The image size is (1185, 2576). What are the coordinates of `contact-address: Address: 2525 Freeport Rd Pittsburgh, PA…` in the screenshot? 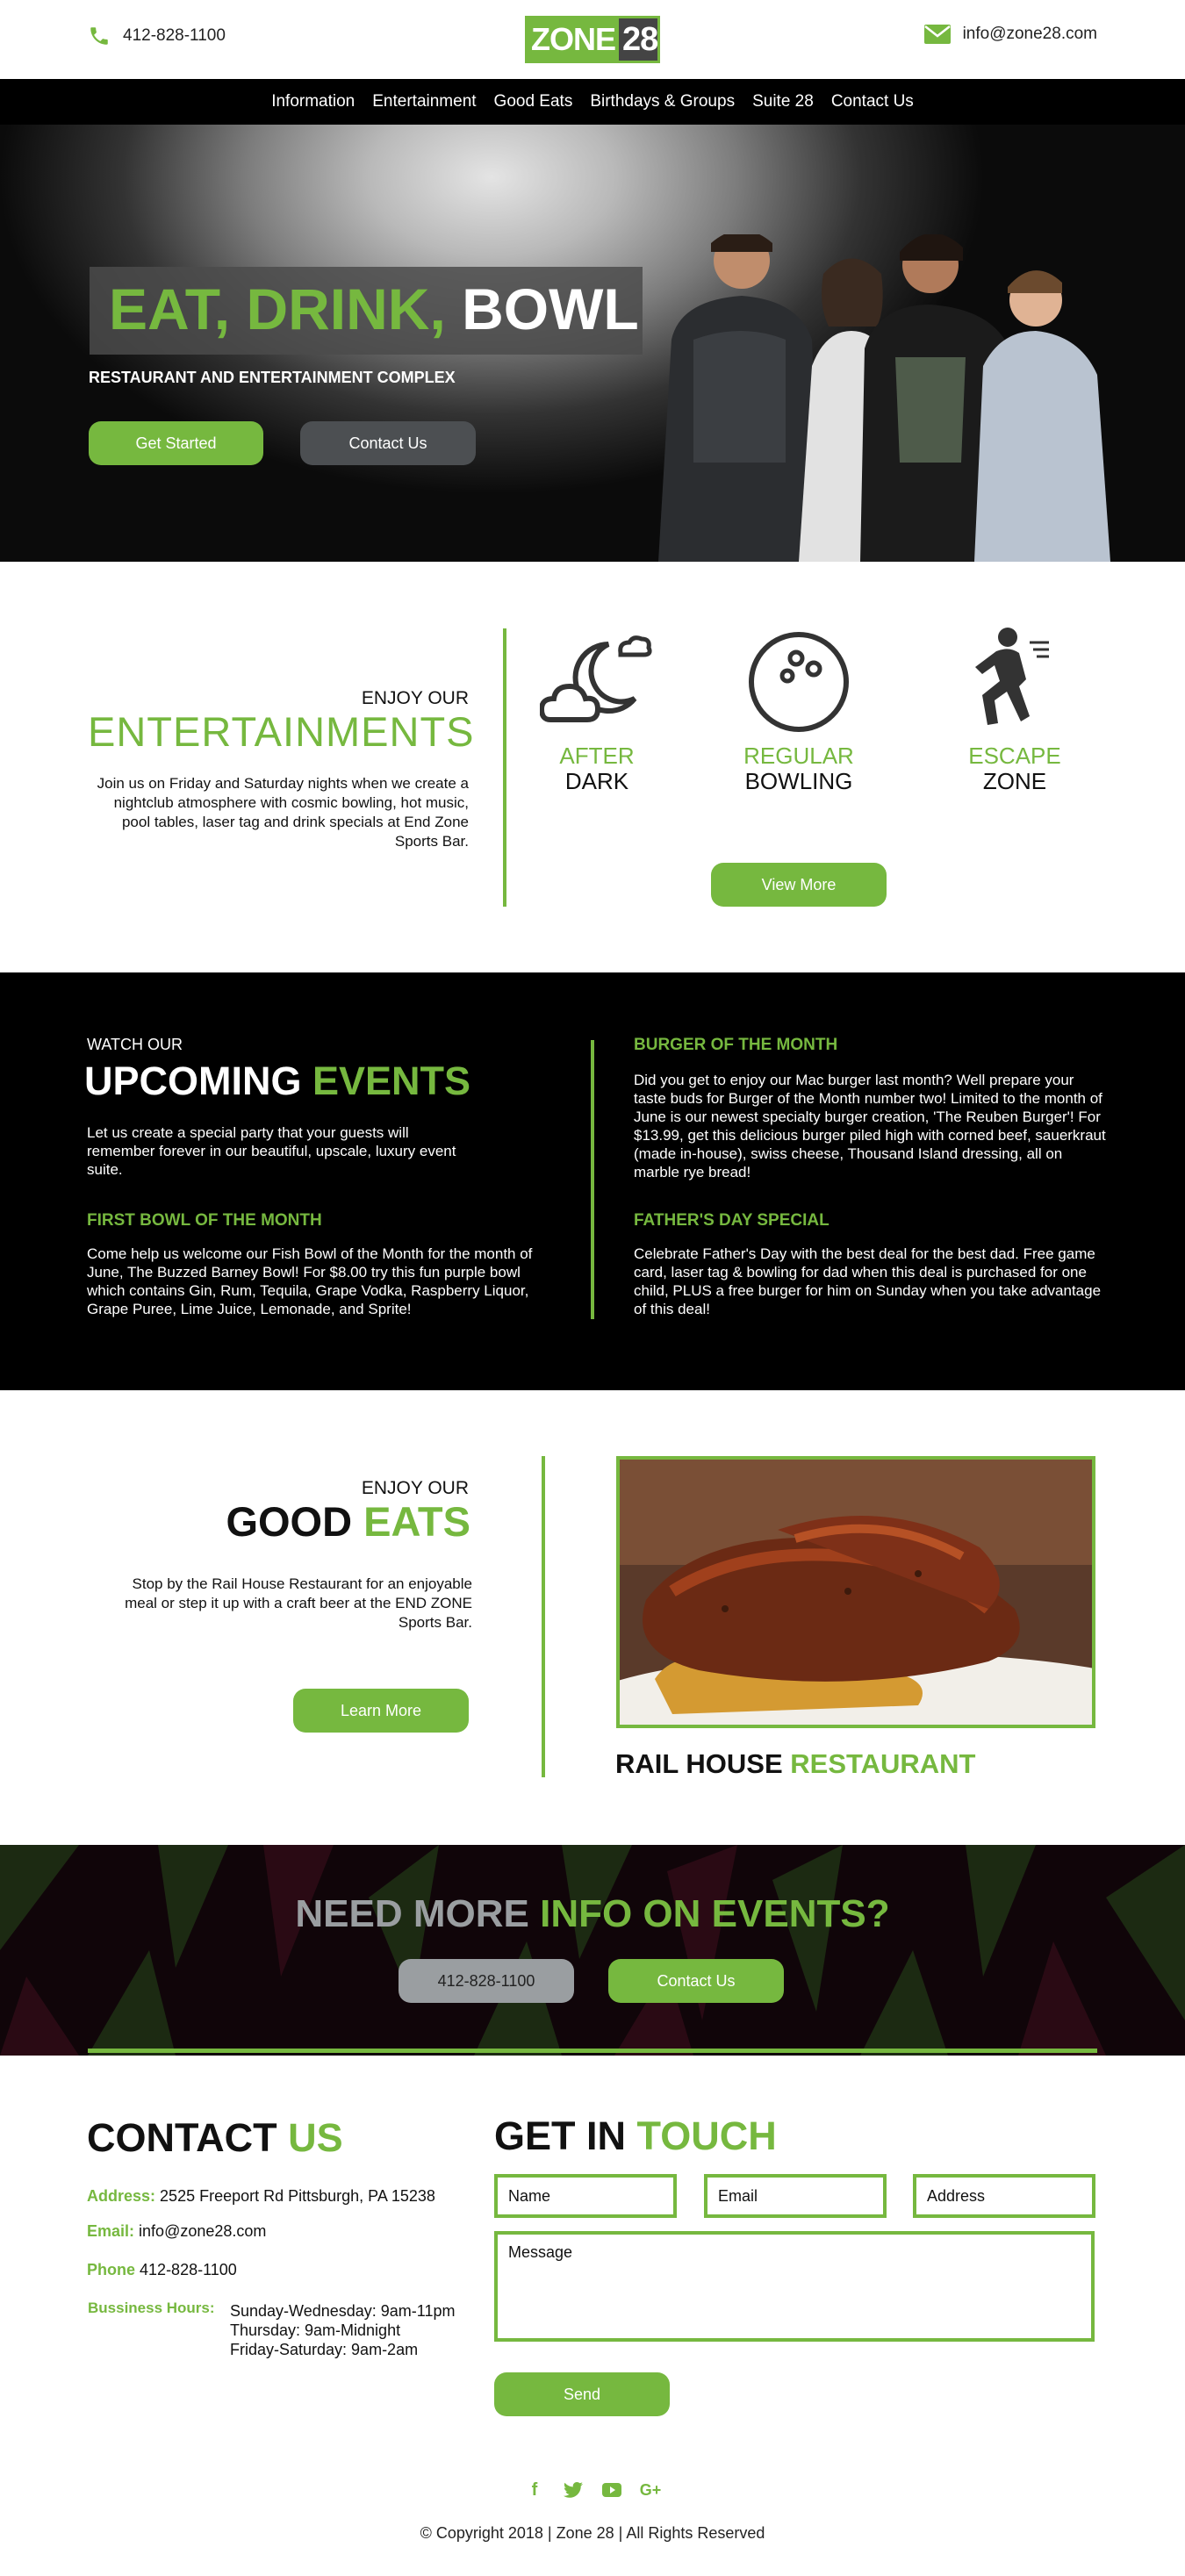 It's located at (261, 2196).